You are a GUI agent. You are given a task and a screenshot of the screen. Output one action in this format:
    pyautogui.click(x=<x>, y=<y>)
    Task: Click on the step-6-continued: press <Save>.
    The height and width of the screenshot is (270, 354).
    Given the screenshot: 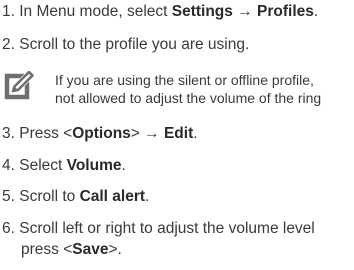 What is the action you would take?
    pyautogui.click(x=71, y=250)
    